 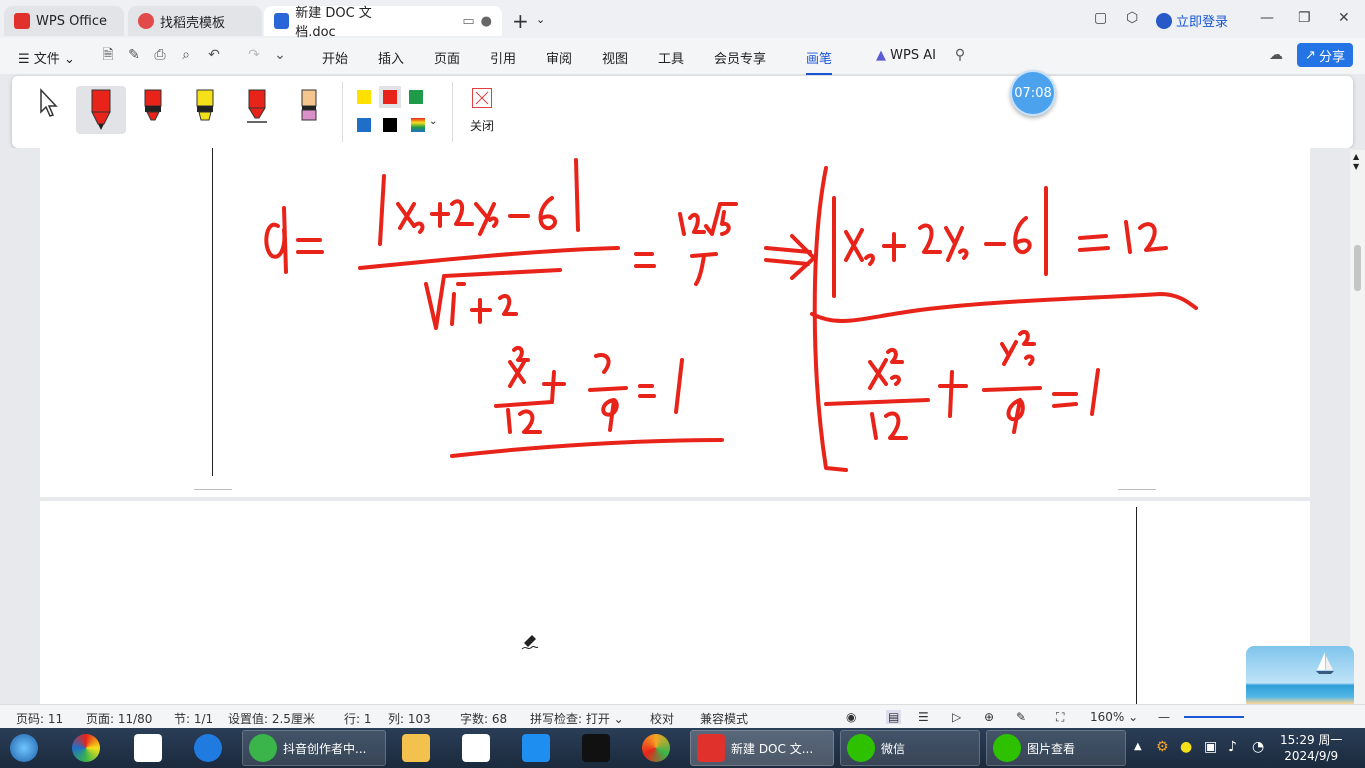 What do you see at coordinates (1214, 717) in the screenshot?
I see `zoom-slider` at bounding box center [1214, 717].